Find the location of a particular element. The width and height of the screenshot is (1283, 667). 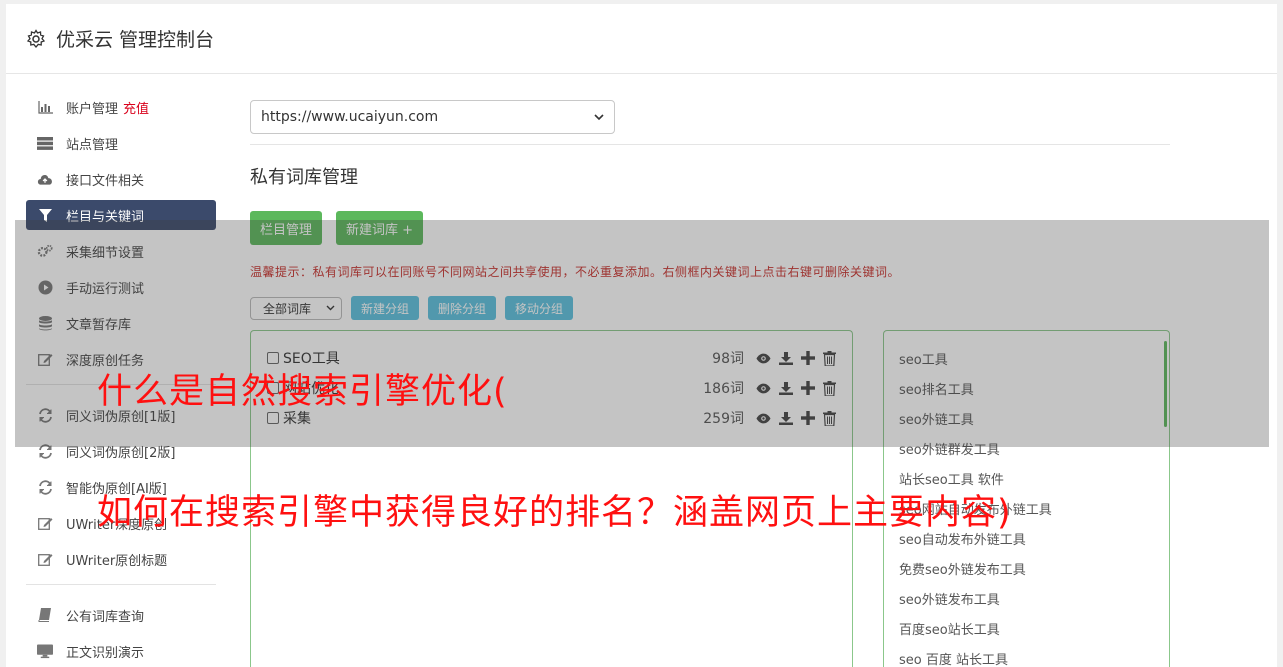

sidebar-item-interface-files: 接口文件相关 is located at coordinates (121, 179).